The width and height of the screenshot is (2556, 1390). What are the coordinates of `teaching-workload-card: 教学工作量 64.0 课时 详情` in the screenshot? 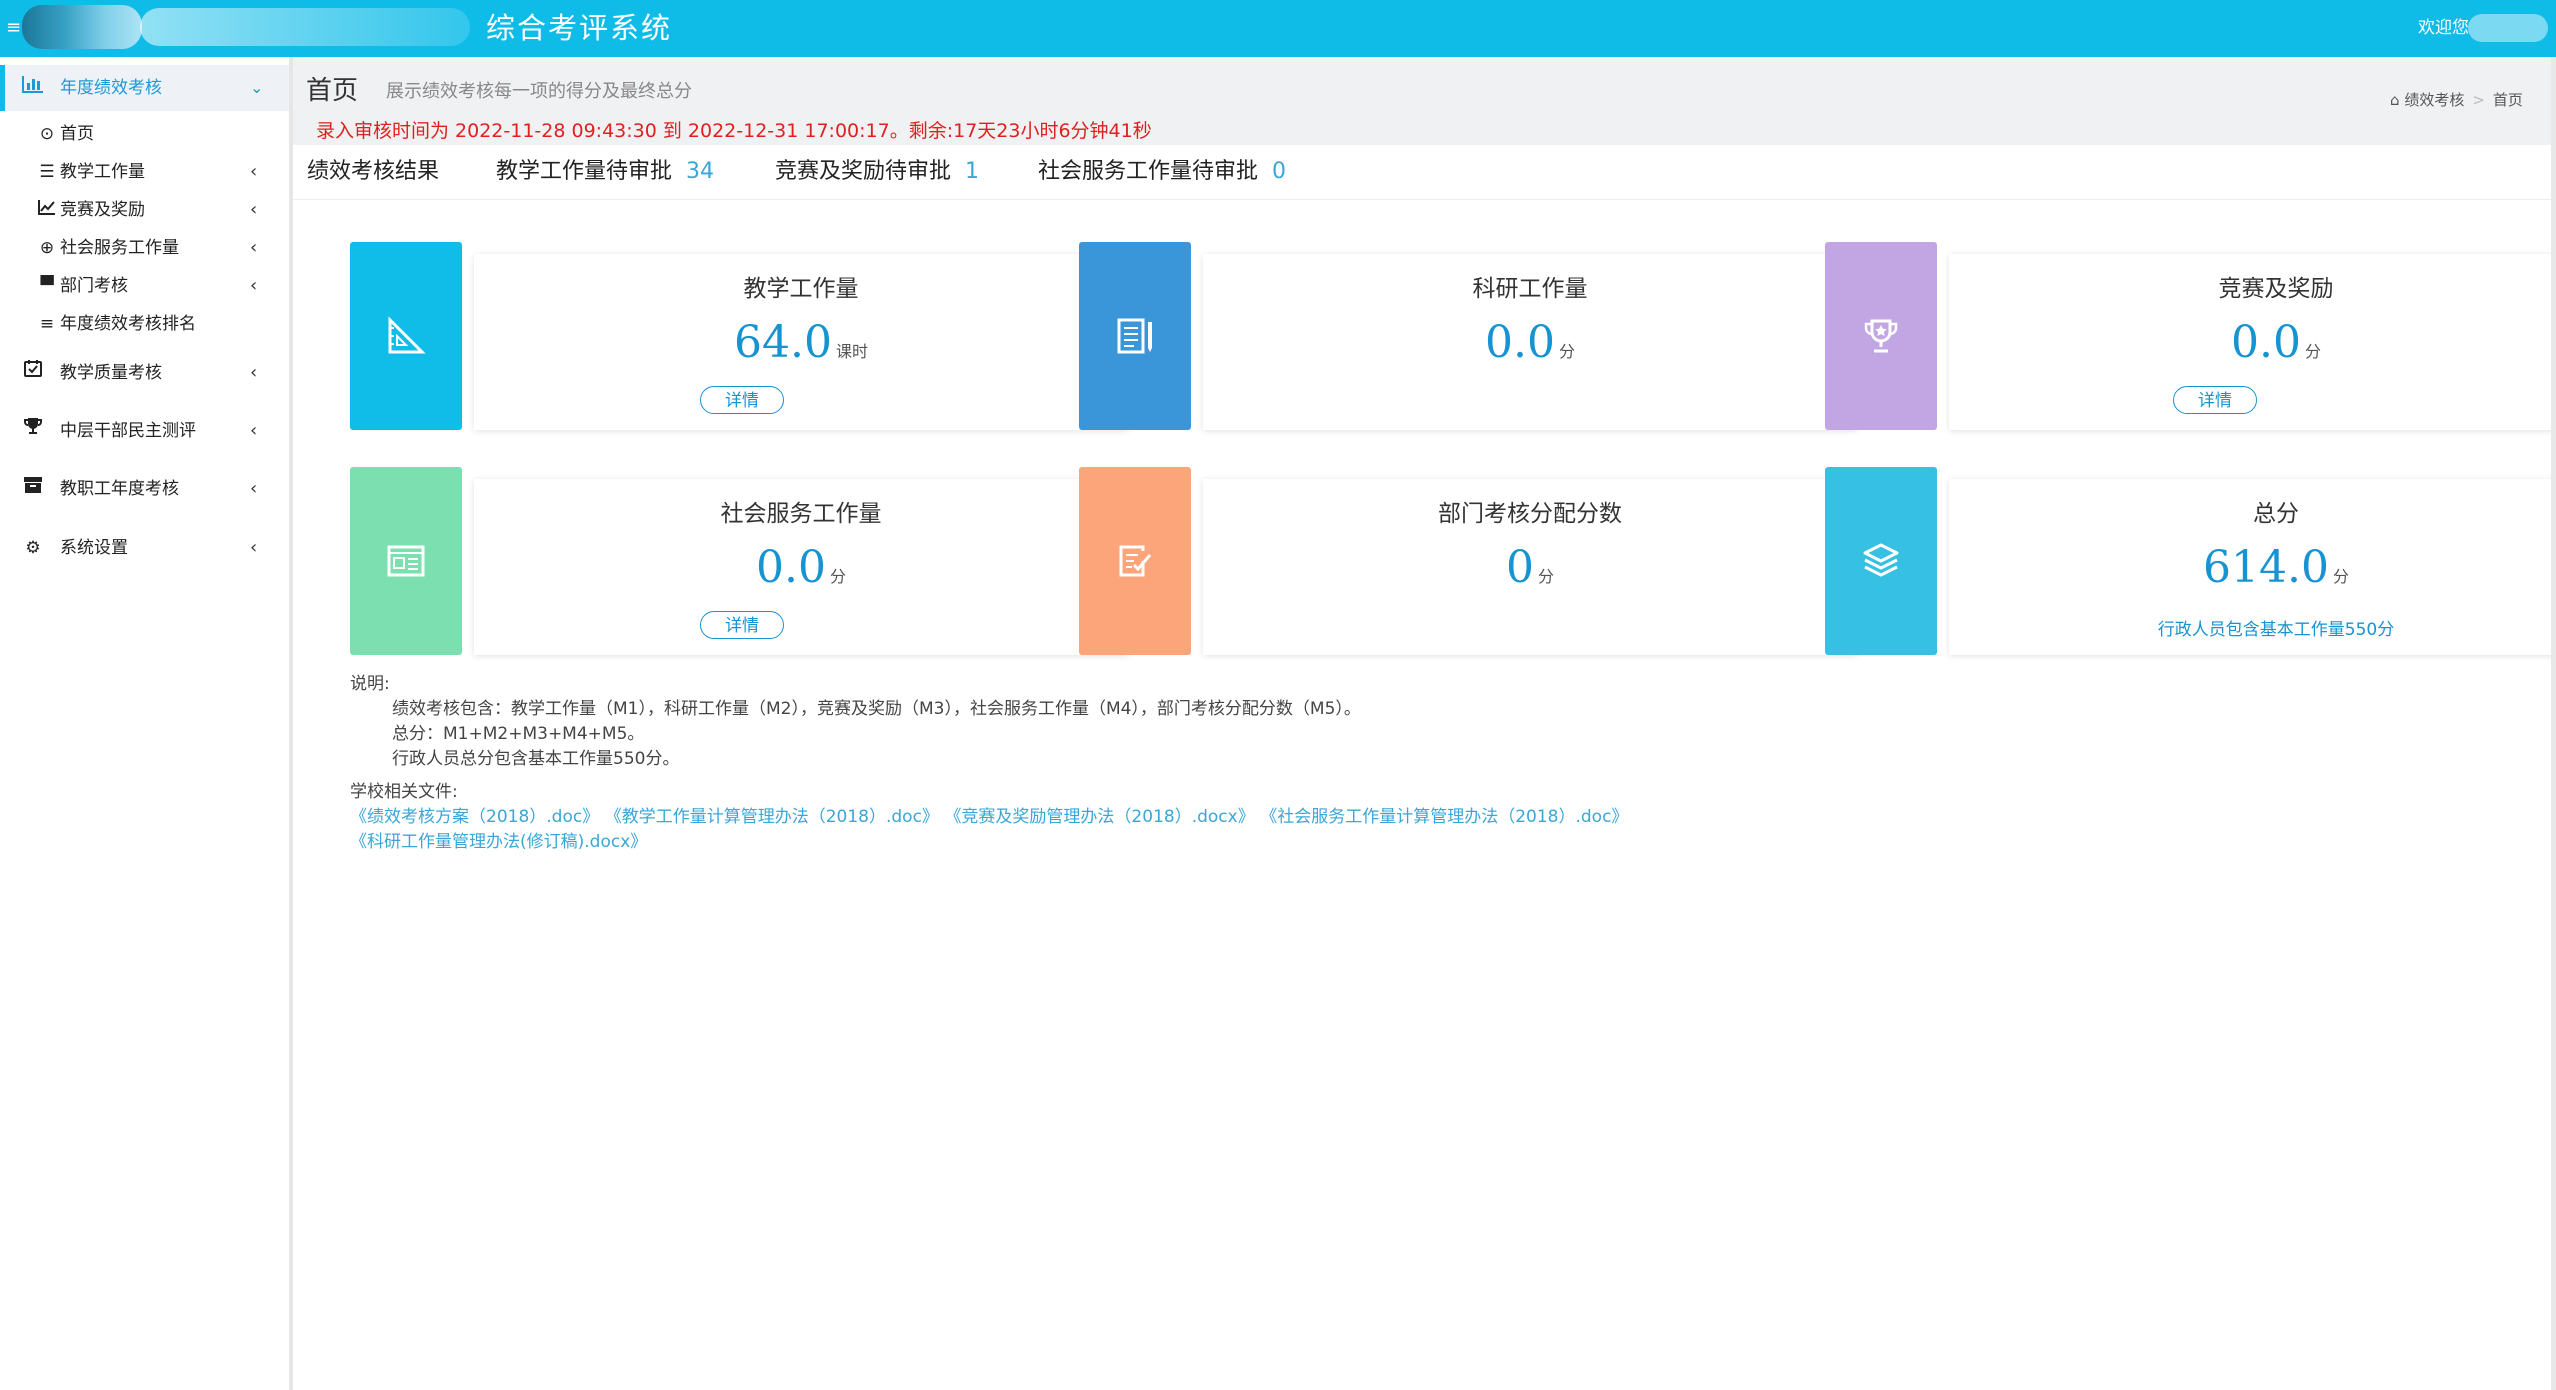 It's located at (801, 342).